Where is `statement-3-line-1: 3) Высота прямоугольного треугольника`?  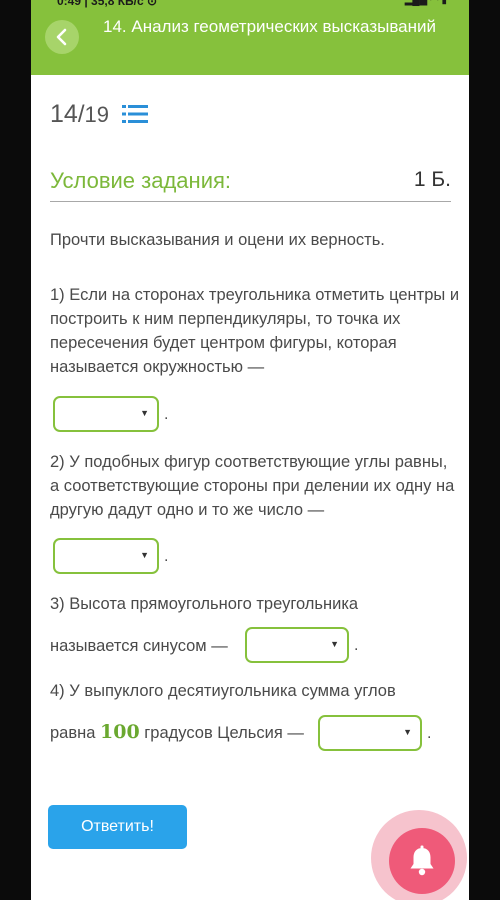
statement-3-line-1: 3) Высота прямоугольного треугольника is located at coordinates (204, 604).